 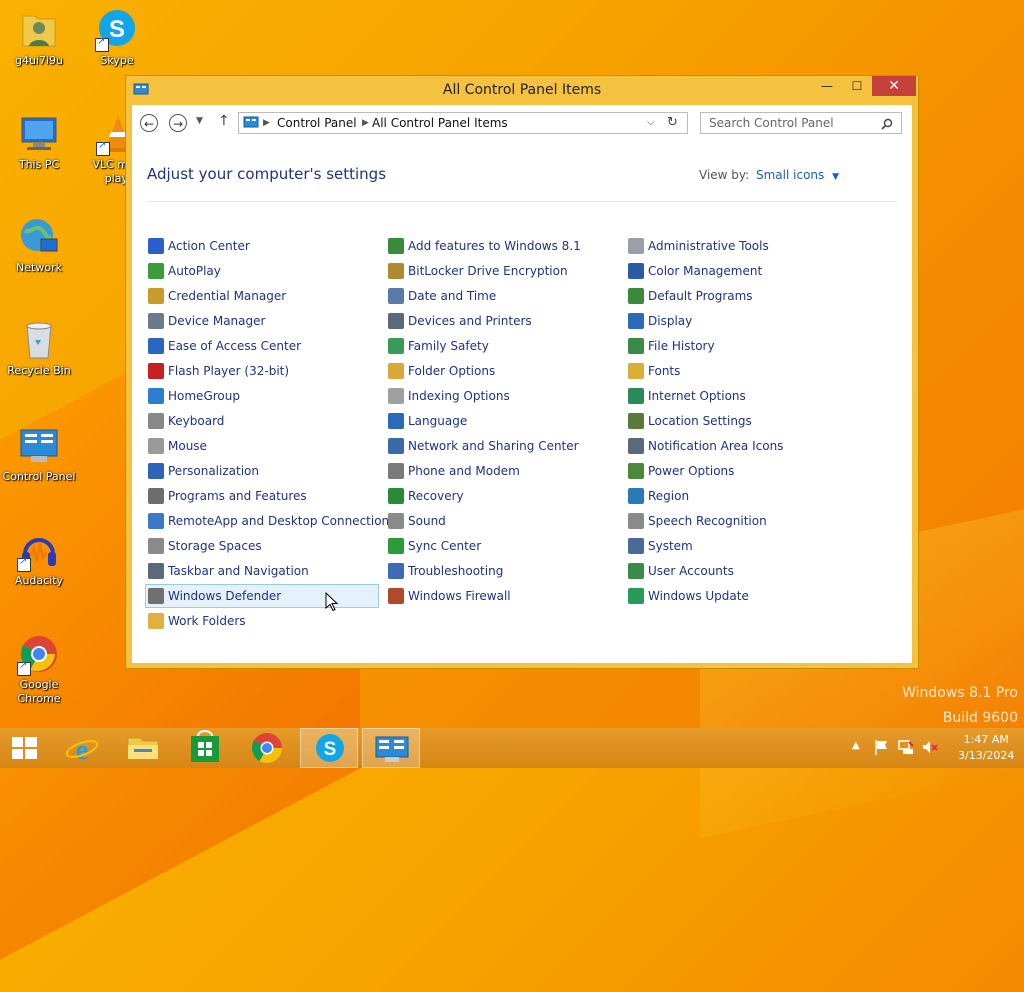 I want to click on desktop-icon-skype: S Skype, so click(x=117, y=38).